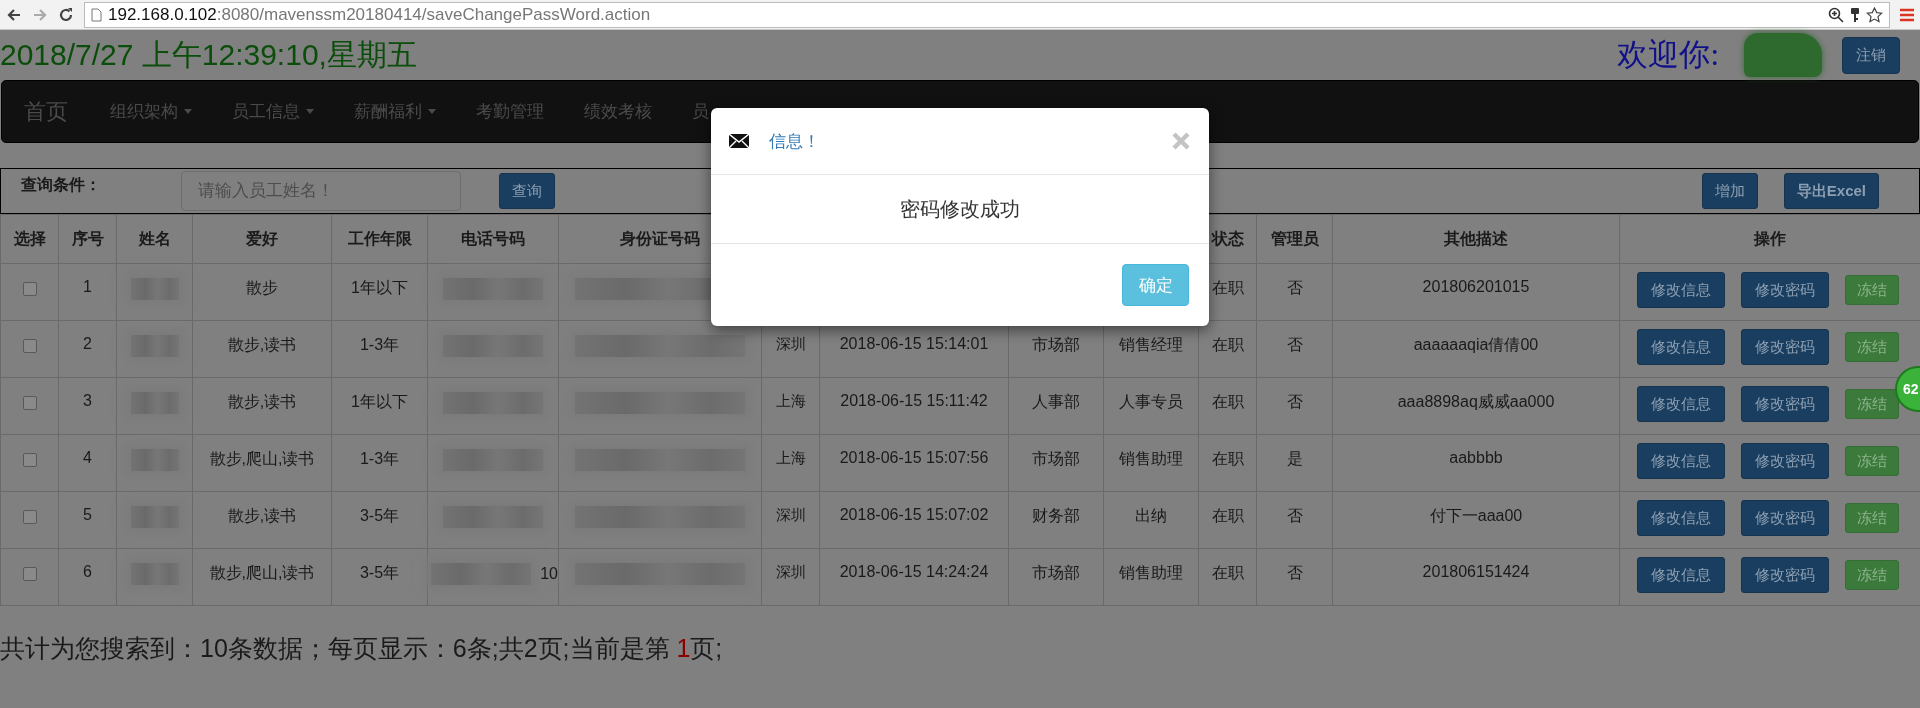 This screenshot has height=708, width=1920. Describe the element at coordinates (1181, 141) in the screenshot. I see `close-icon` at that location.